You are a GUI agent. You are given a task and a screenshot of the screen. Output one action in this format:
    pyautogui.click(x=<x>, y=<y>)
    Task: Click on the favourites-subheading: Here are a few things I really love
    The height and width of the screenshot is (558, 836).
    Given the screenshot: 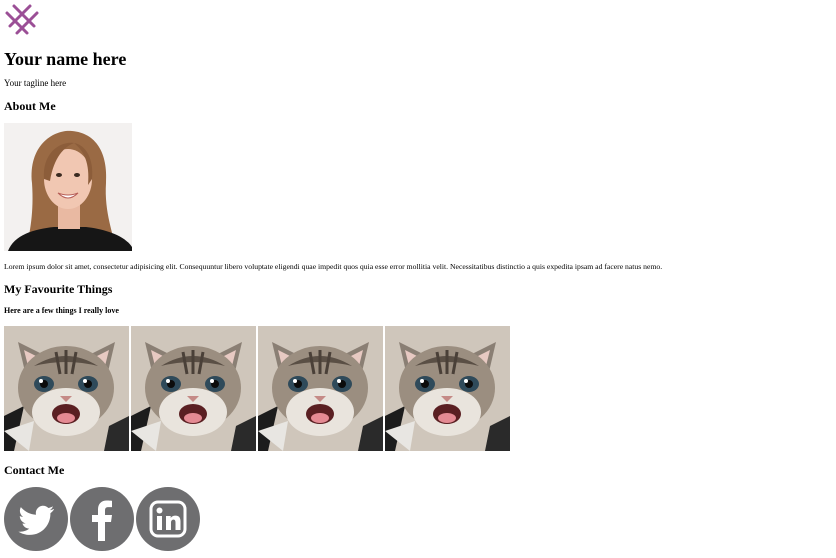 What is the action you would take?
    pyautogui.click(x=61, y=310)
    